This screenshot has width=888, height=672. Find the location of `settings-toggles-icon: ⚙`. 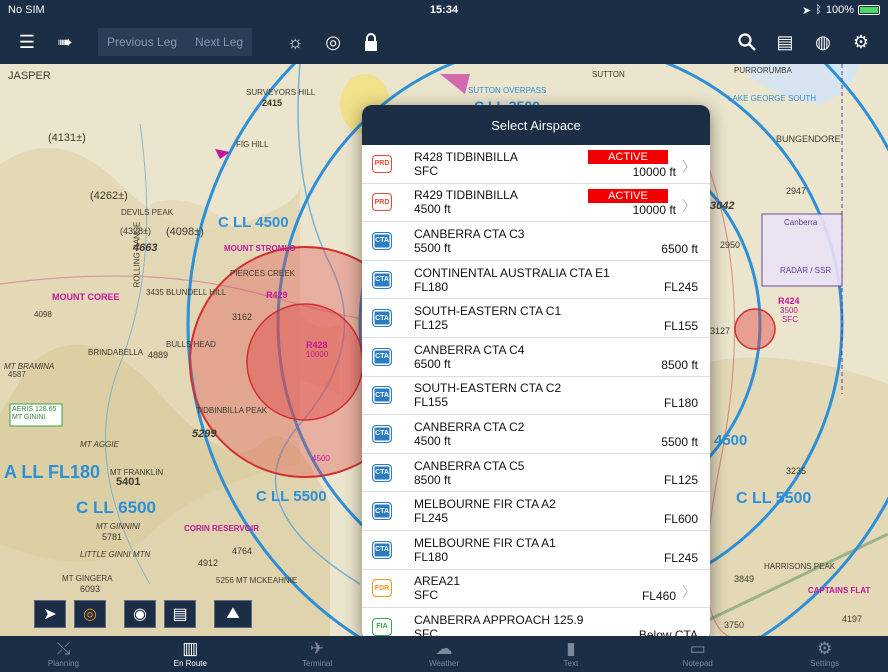

settings-toggles-icon: ⚙ is located at coordinates (861, 42).